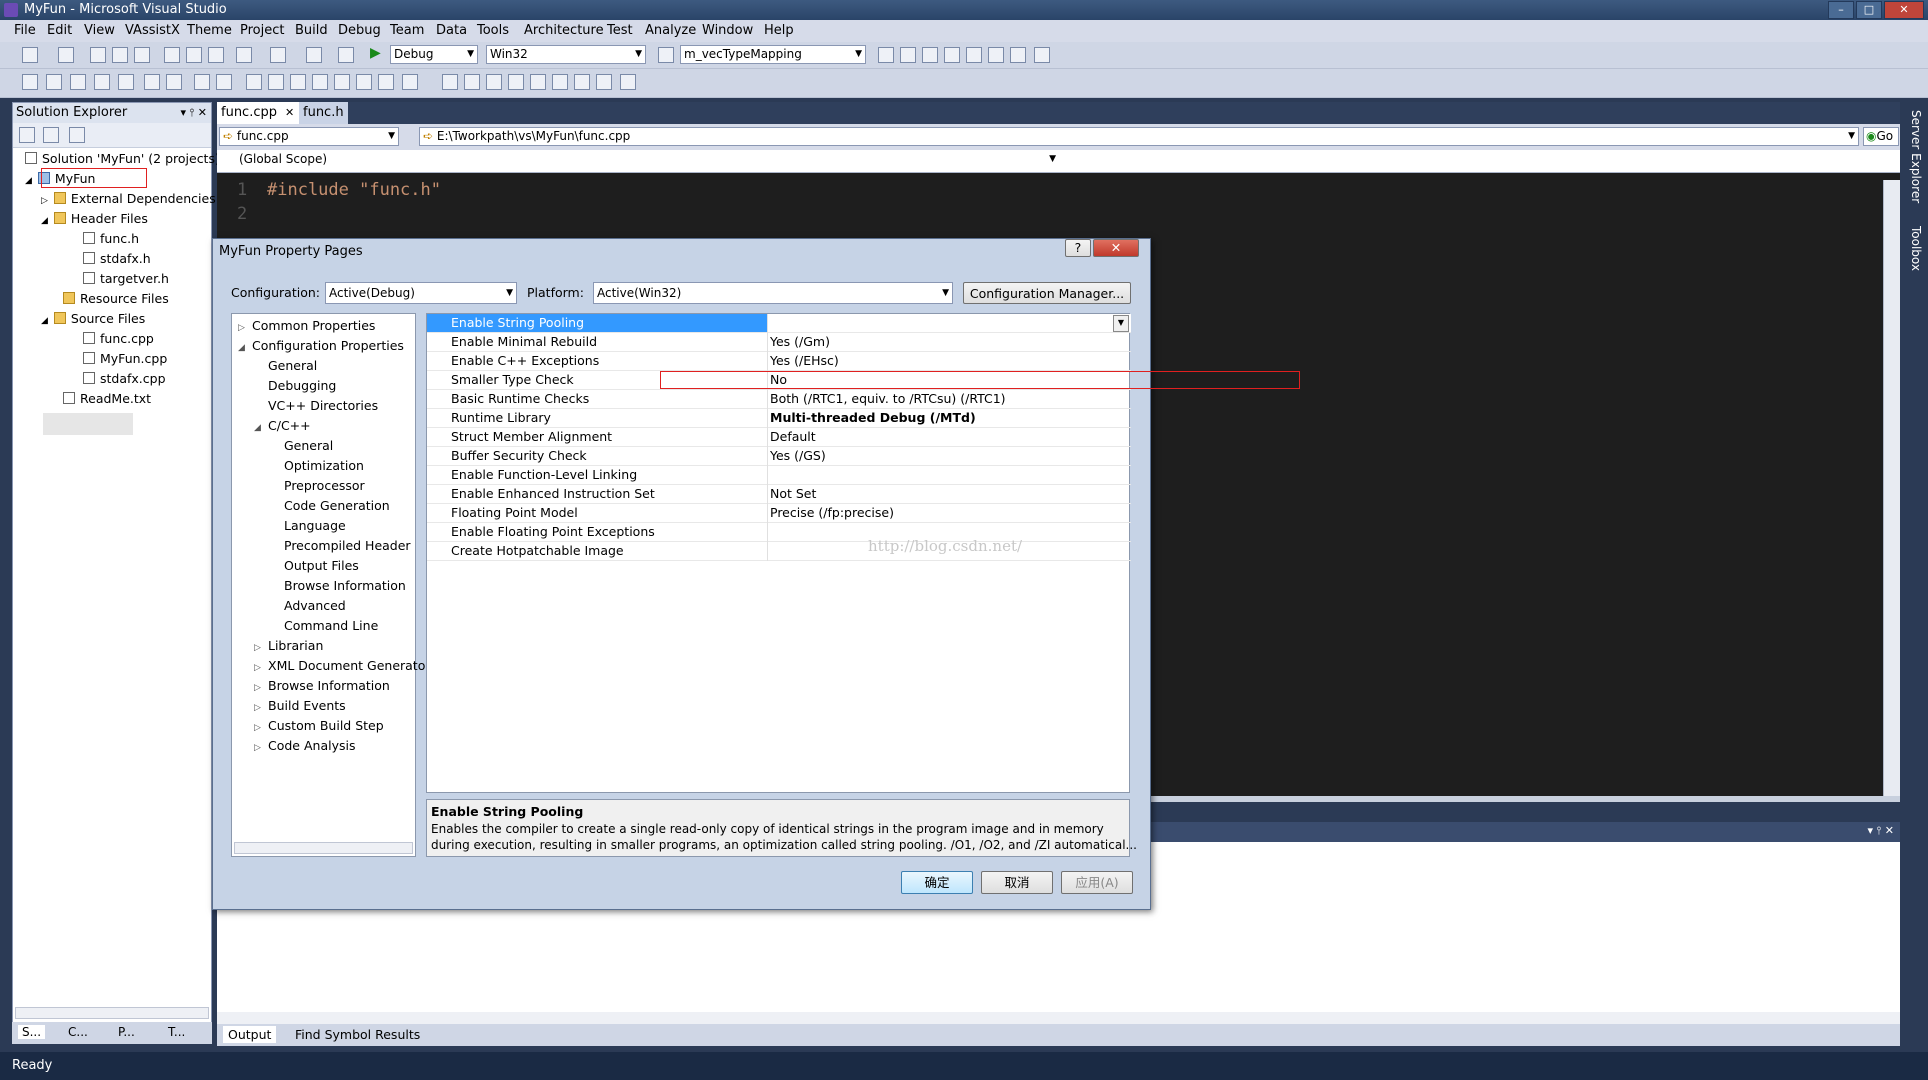 This screenshot has width=1928, height=1080. Describe the element at coordinates (1880, 831) in the screenshot. I see `panel-controls: ▾ ⫯ ✕` at that location.